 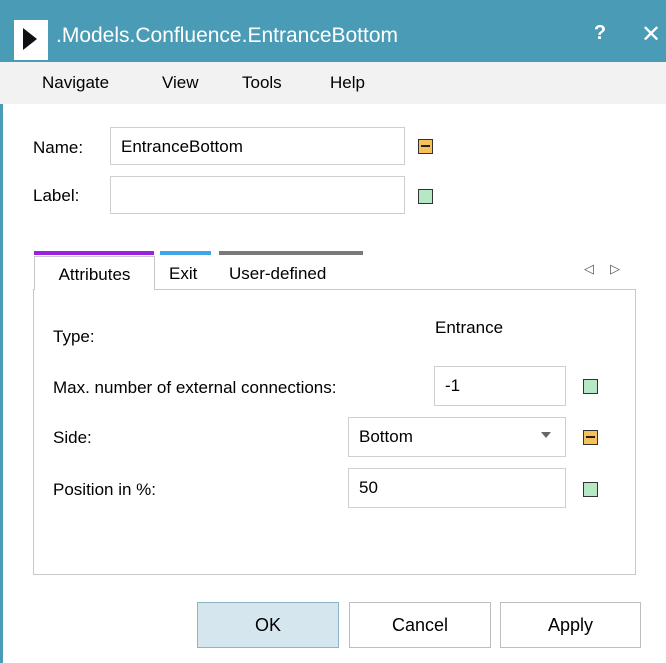 I want to click on app-icon, so click(x=31, y=40).